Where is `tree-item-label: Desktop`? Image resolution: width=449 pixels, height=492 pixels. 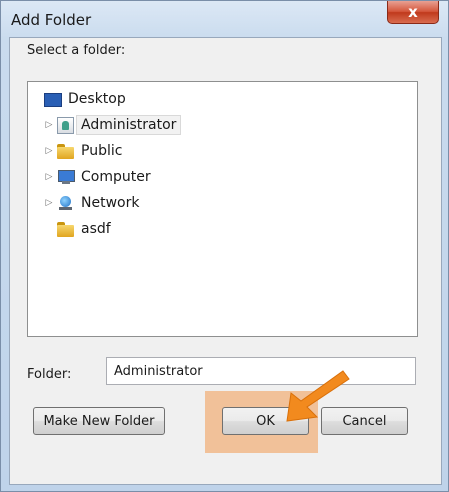
tree-item-label: Desktop is located at coordinates (97, 99).